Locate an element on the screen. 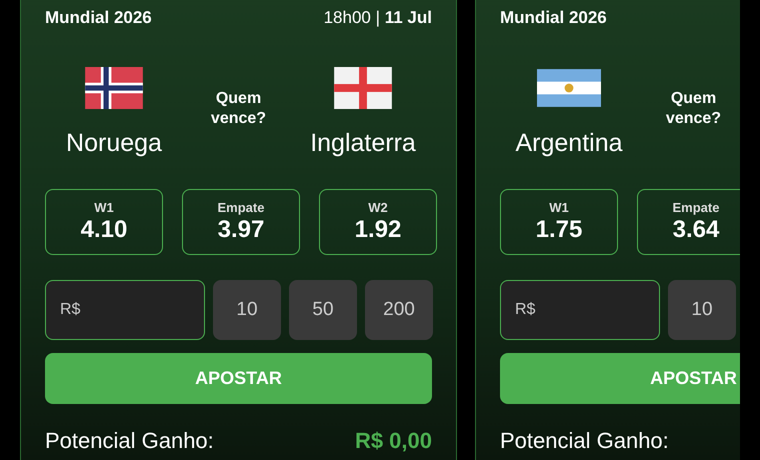  odds-button: W1 1.75 is located at coordinates (559, 222).